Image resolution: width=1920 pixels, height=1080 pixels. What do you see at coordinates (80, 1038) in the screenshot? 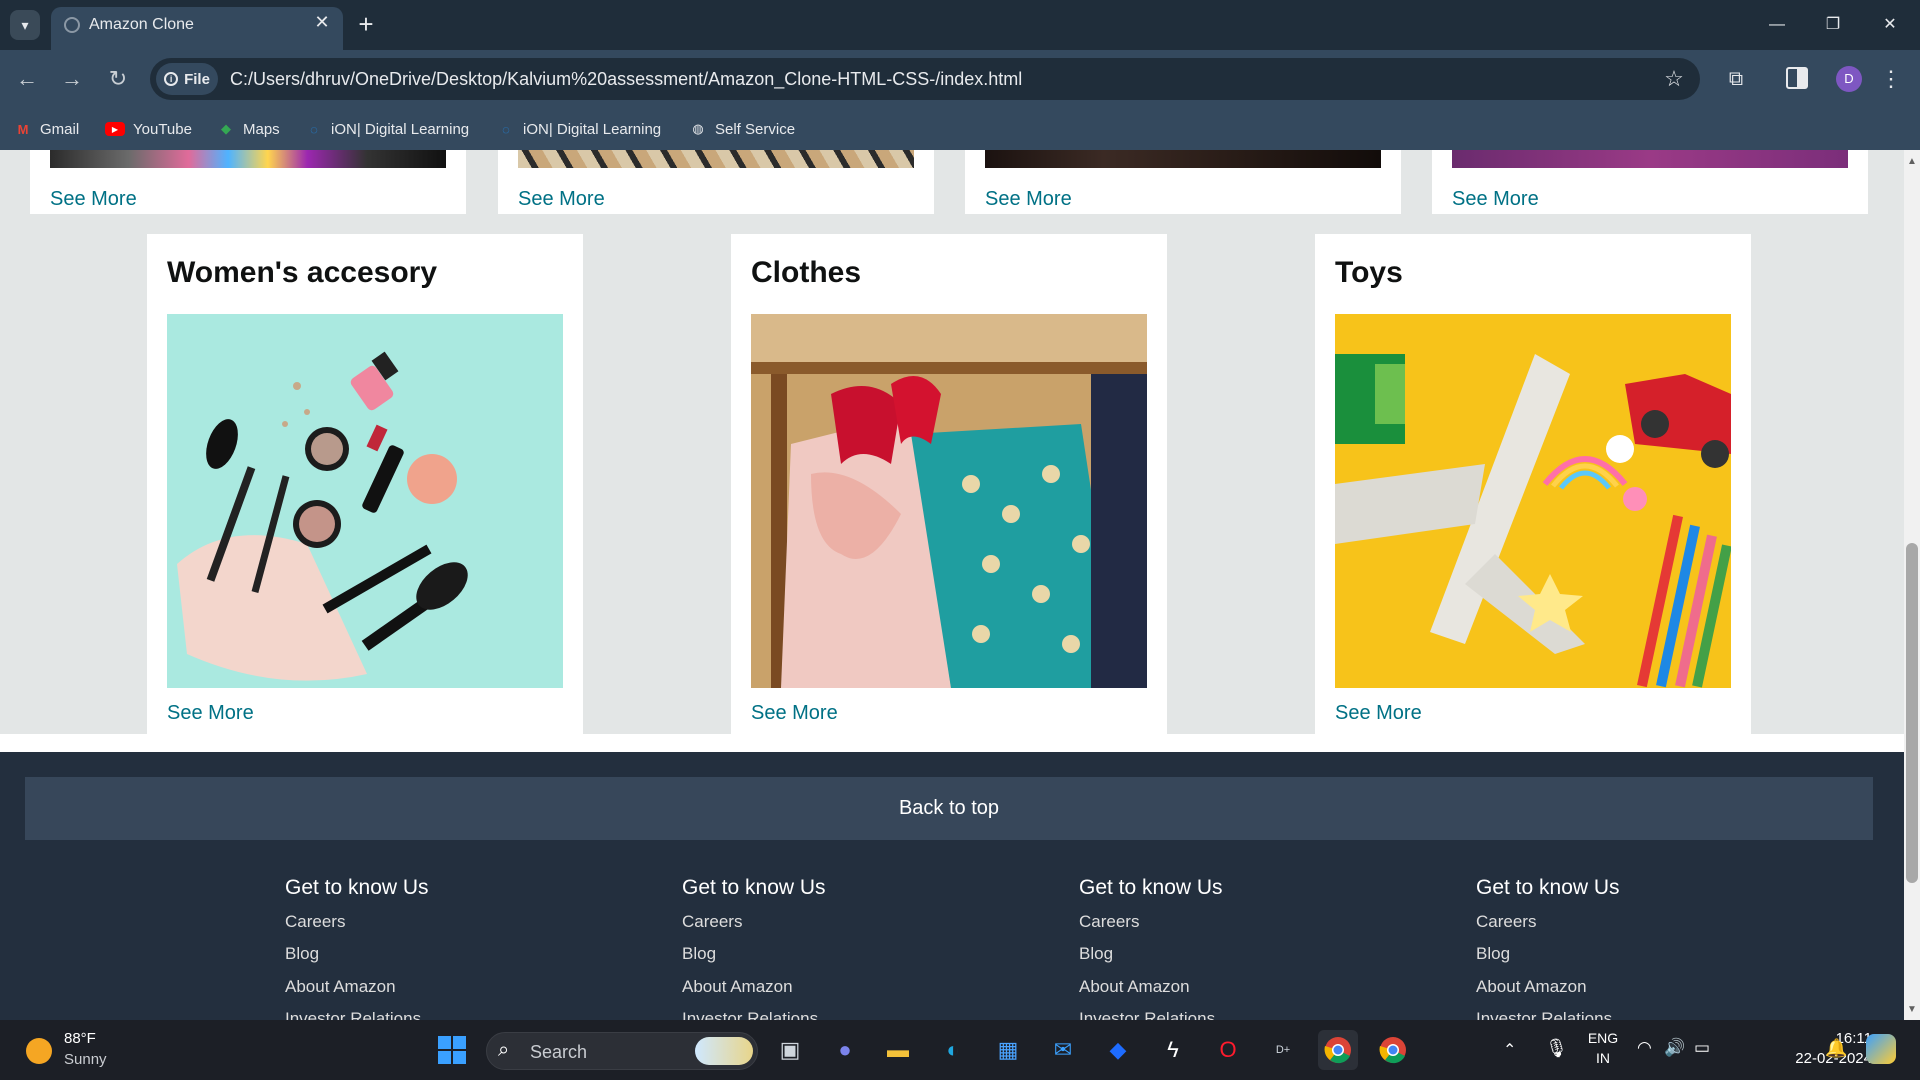
I see `weather-temperature: 88°F` at bounding box center [80, 1038].